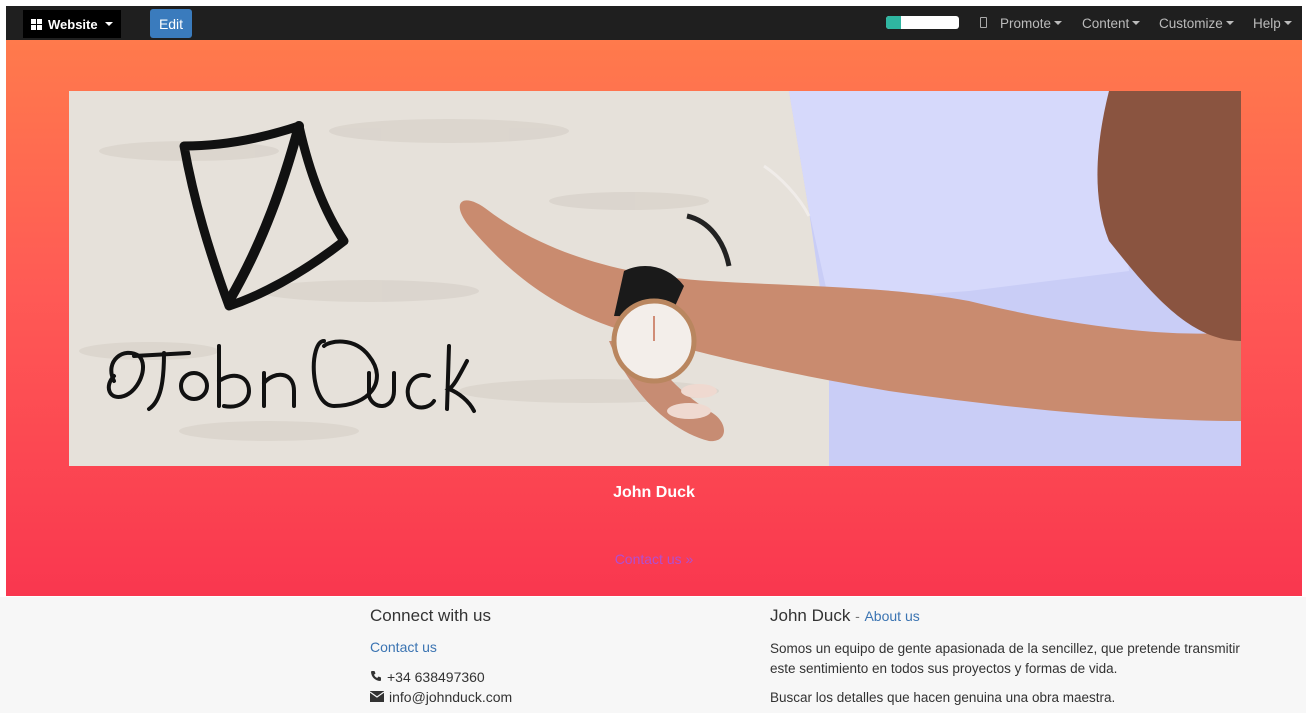  I want to click on edit-button: Edit, so click(171, 23).